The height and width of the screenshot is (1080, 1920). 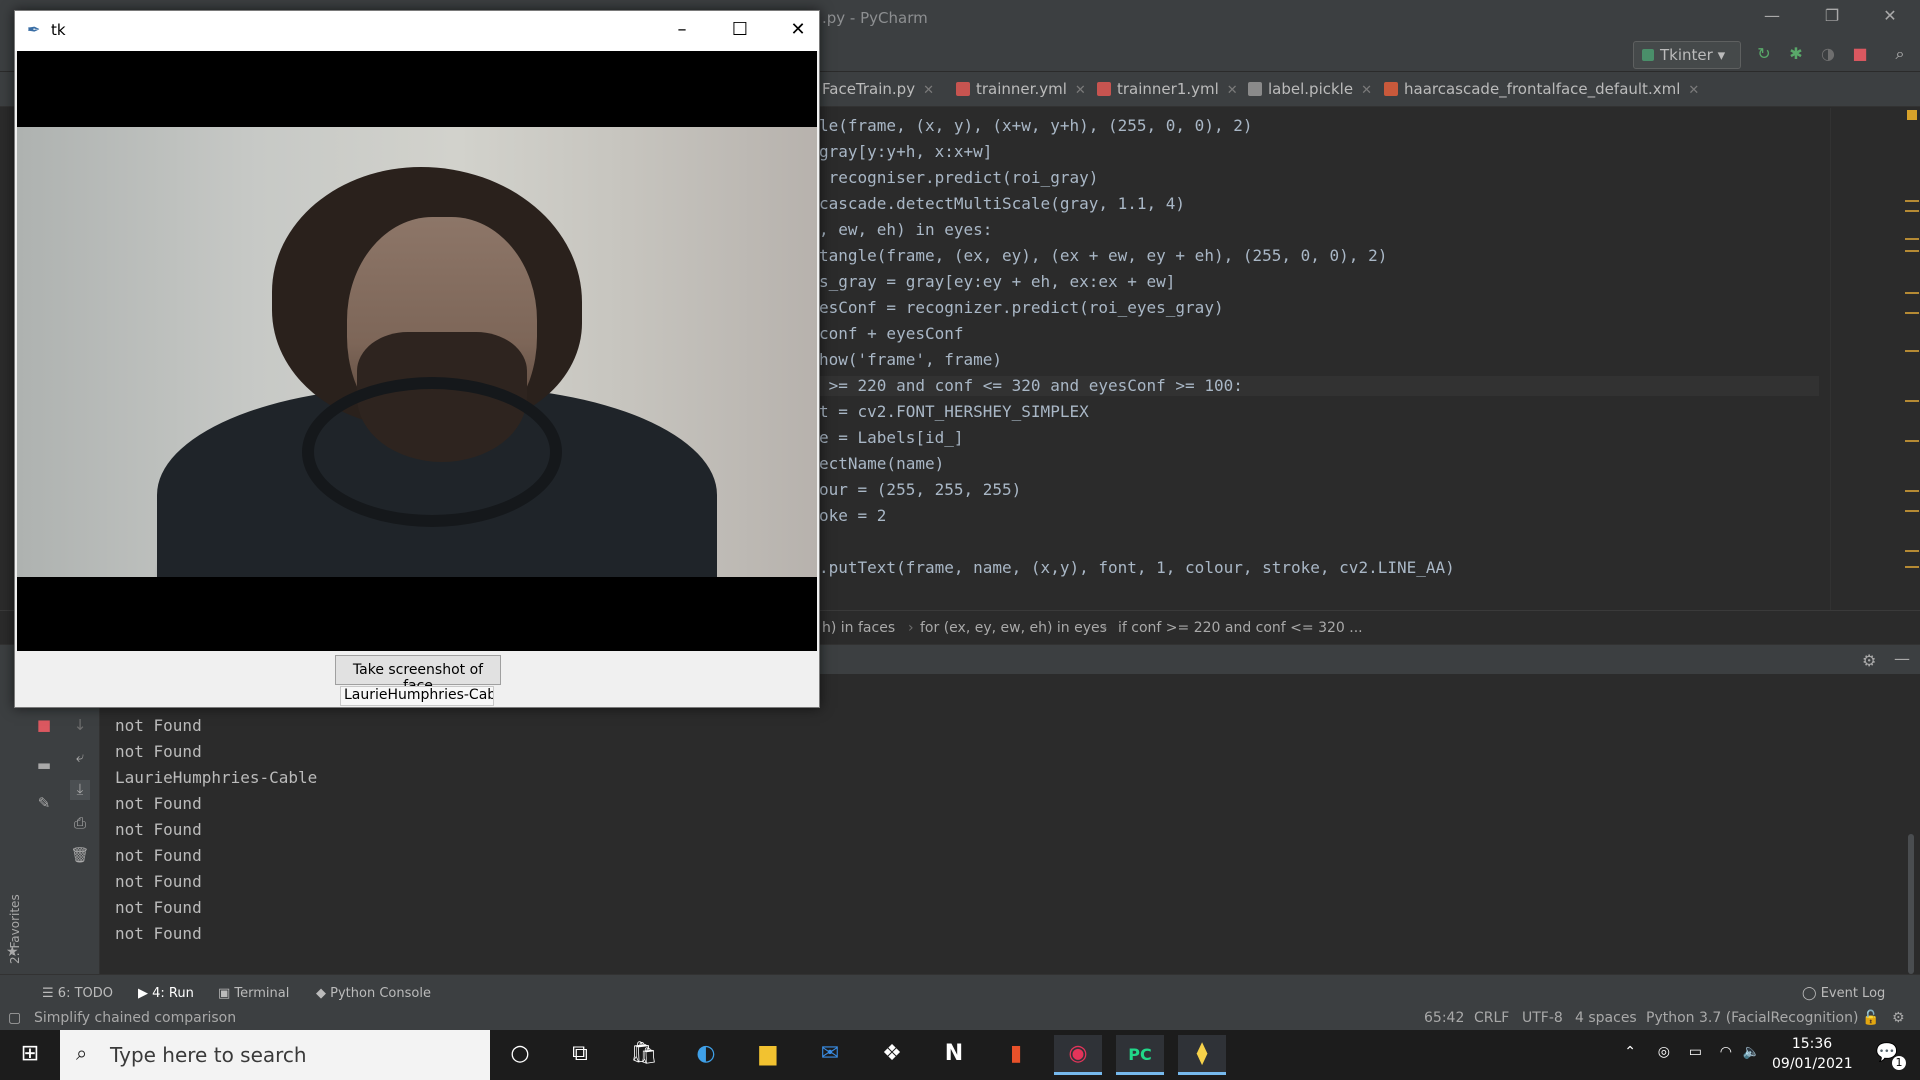 What do you see at coordinates (80, 758) in the screenshot?
I see `soft-wrap-icon: ⤶` at bounding box center [80, 758].